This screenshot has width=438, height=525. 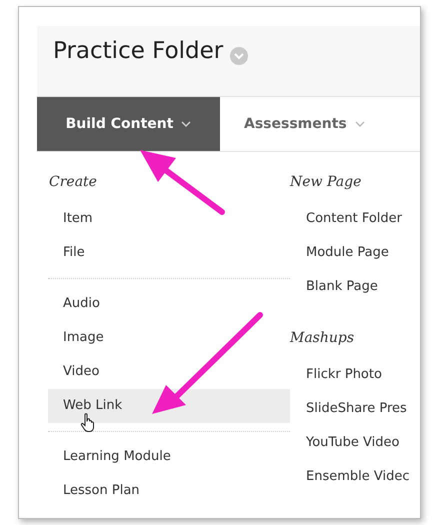 I want to click on menu-heading: Create, so click(x=73, y=182).